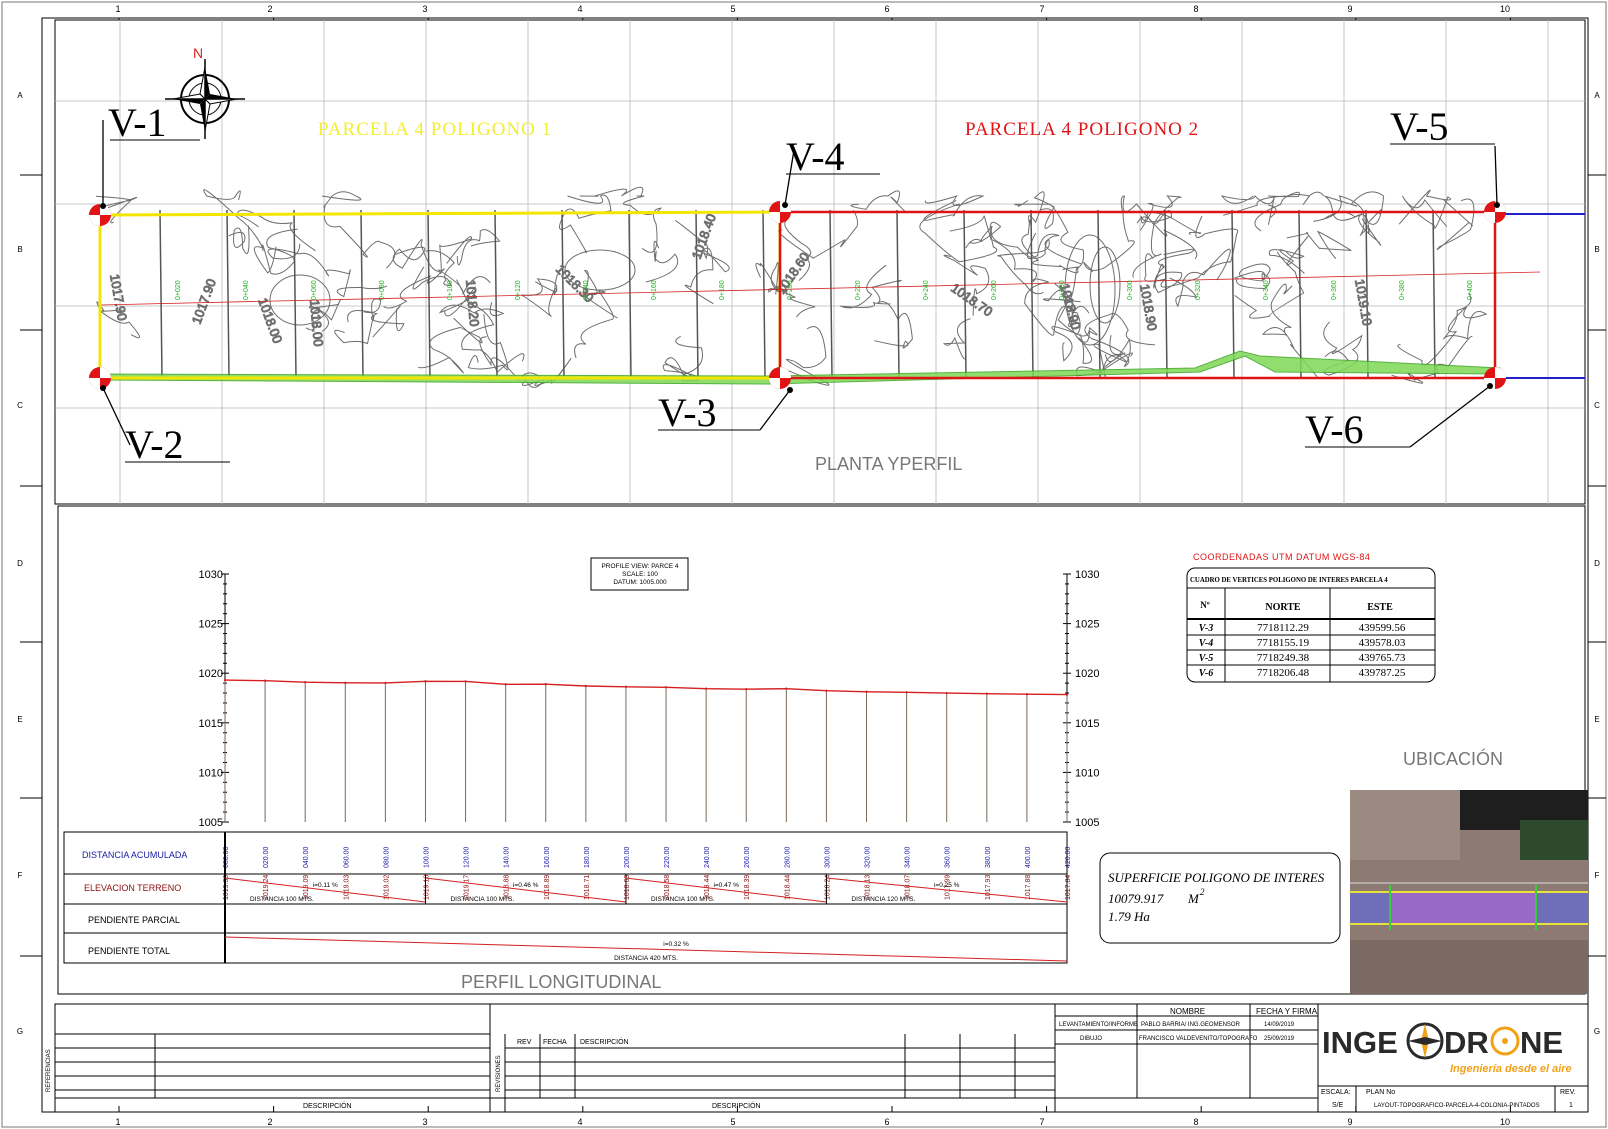 Image resolution: width=1608 pixels, height=1129 pixels. I want to click on station-label: 0+200, so click(790, 290).